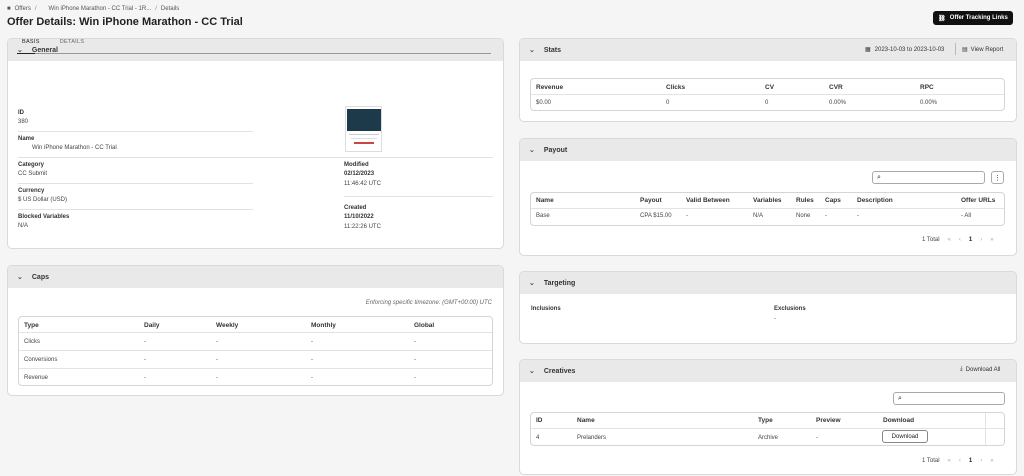  I want to click on view-report-button: ▤ View Report, so click(982, 50).